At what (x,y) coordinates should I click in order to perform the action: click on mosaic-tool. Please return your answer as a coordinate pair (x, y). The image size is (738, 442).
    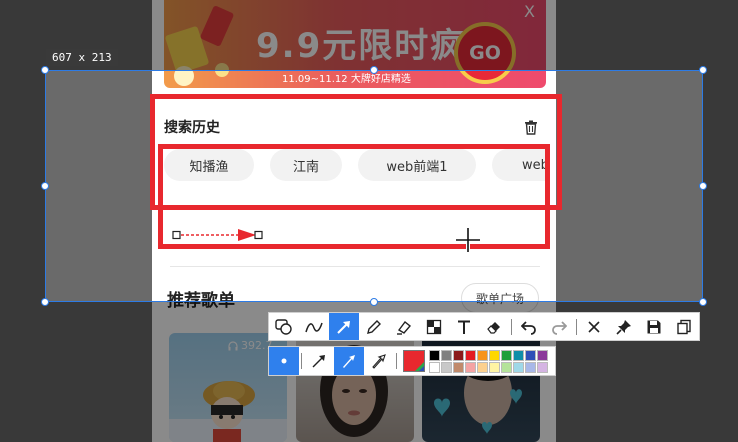
    Looking at the image, I should click on (434, 326).